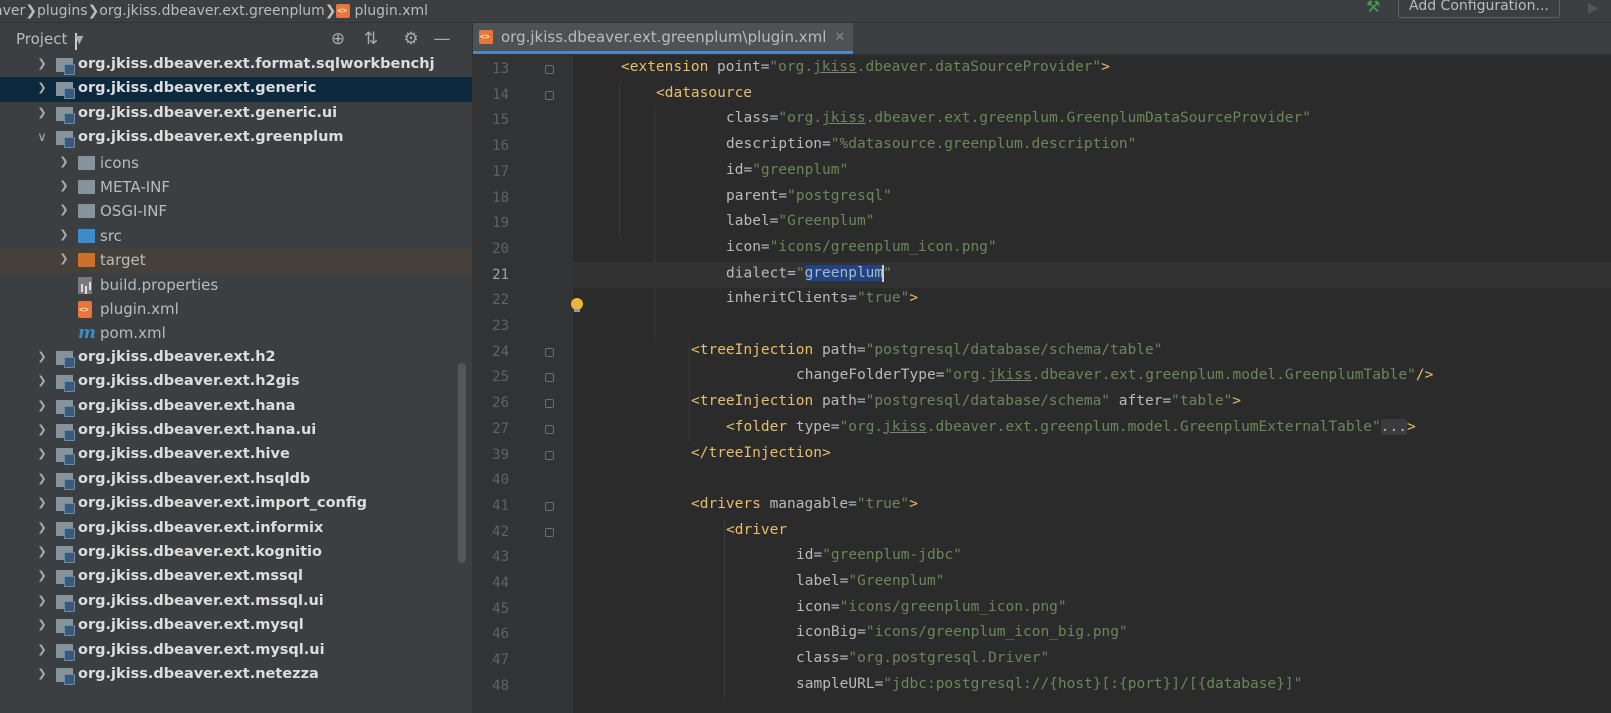  I want to click on tree-item: ❯ OSGI-INF, so click(236, 211).